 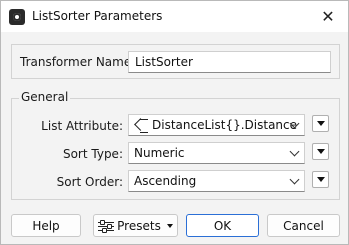 I want to click on cancel-button-label: Cancel, so click(x=303, y=225).